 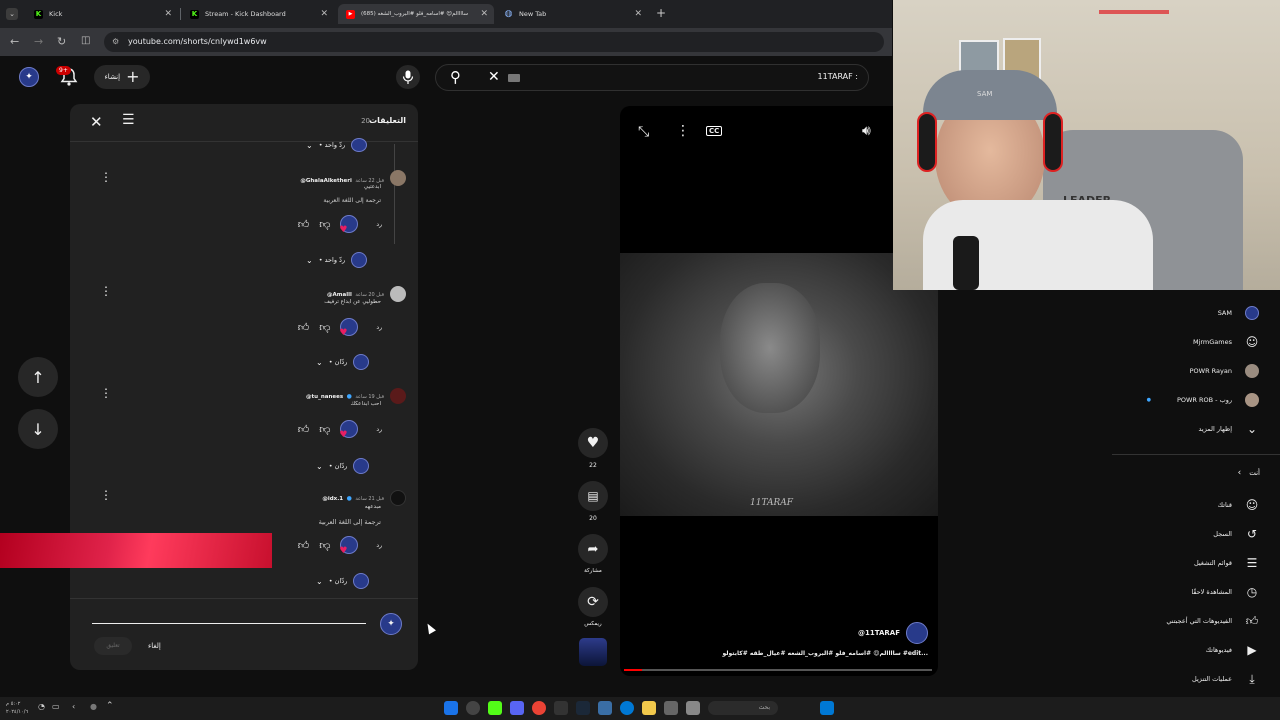 What do you see at coordinates (17, 708) in the screenshot?
I see `taskbar-clock: ٥:٠٢ م ٢٠٢٤/١٠/٦` at bounding box center [17, 708].